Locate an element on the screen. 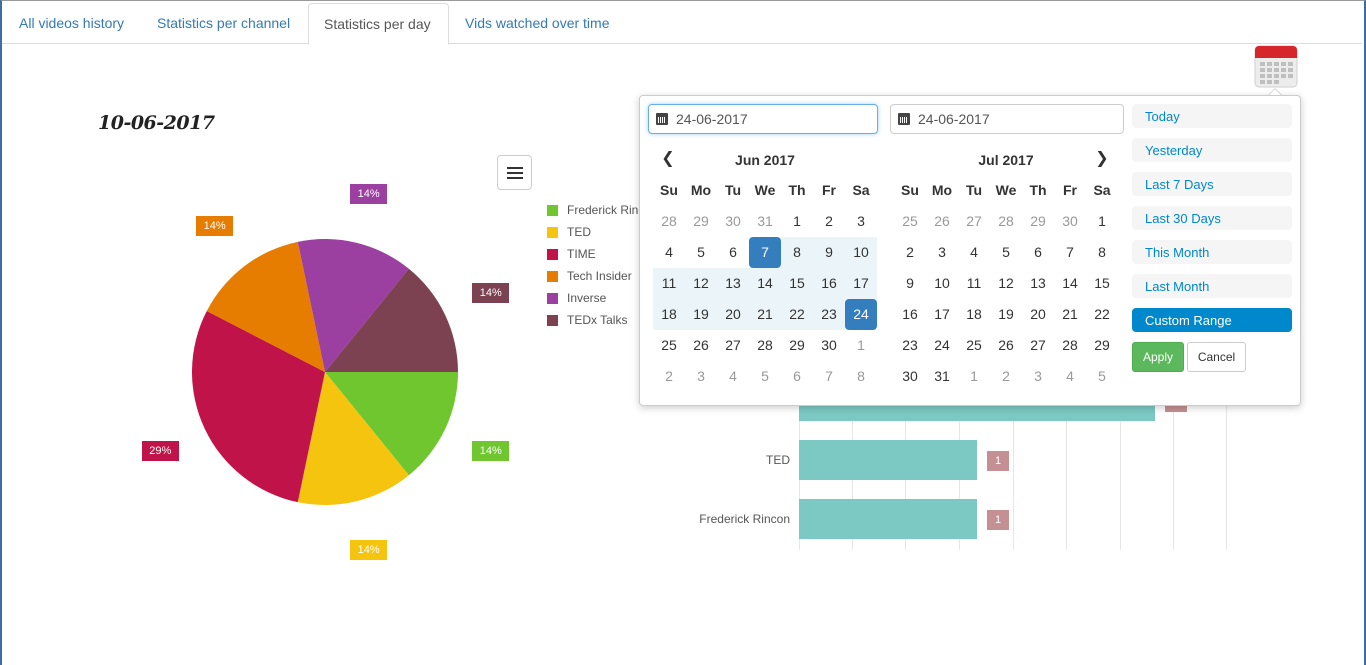  range-option-this-month: This Month is located at coordinates (1212, 252).